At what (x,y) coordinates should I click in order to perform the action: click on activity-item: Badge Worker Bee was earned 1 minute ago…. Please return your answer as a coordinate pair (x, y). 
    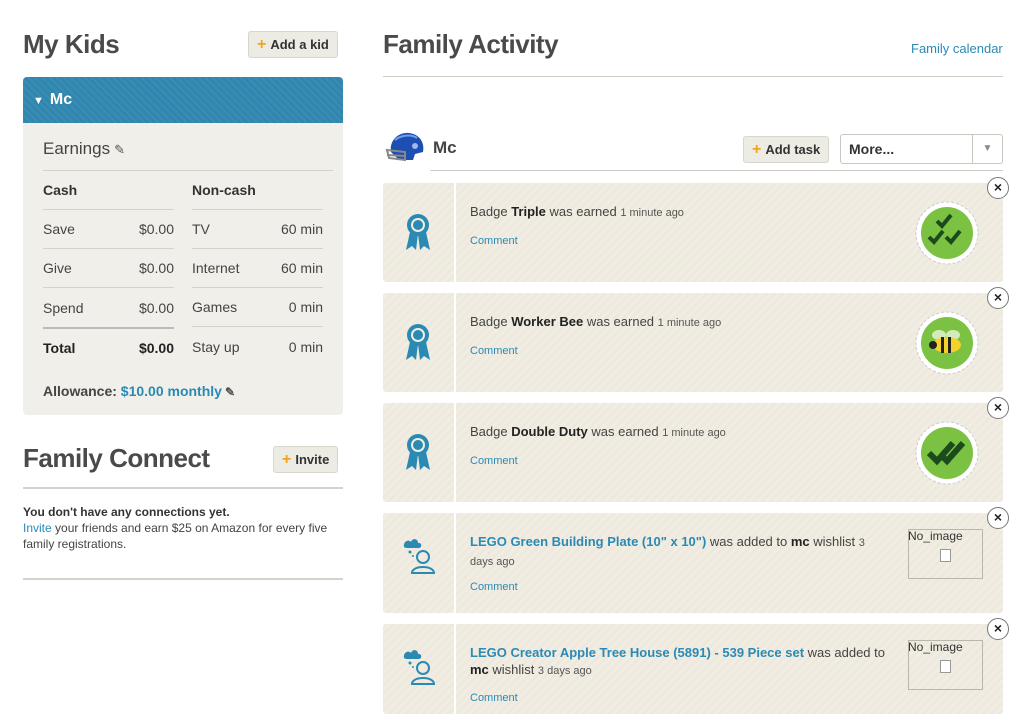
    Looking at the image, I should click on (696, 339).